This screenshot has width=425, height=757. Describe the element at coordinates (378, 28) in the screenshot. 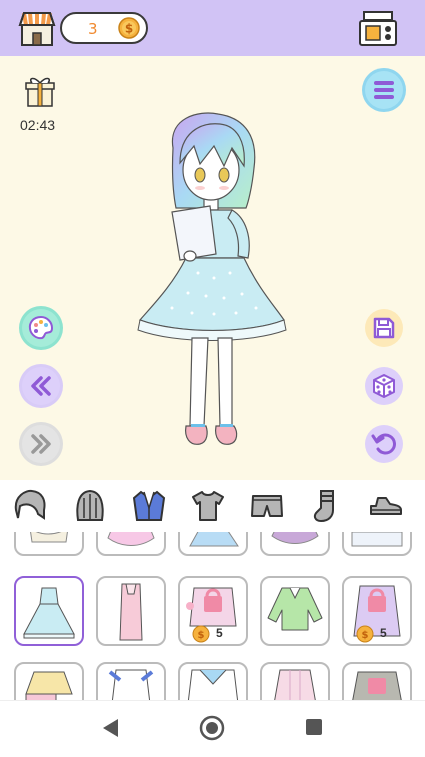

I see `kitchen-icon` at that location.